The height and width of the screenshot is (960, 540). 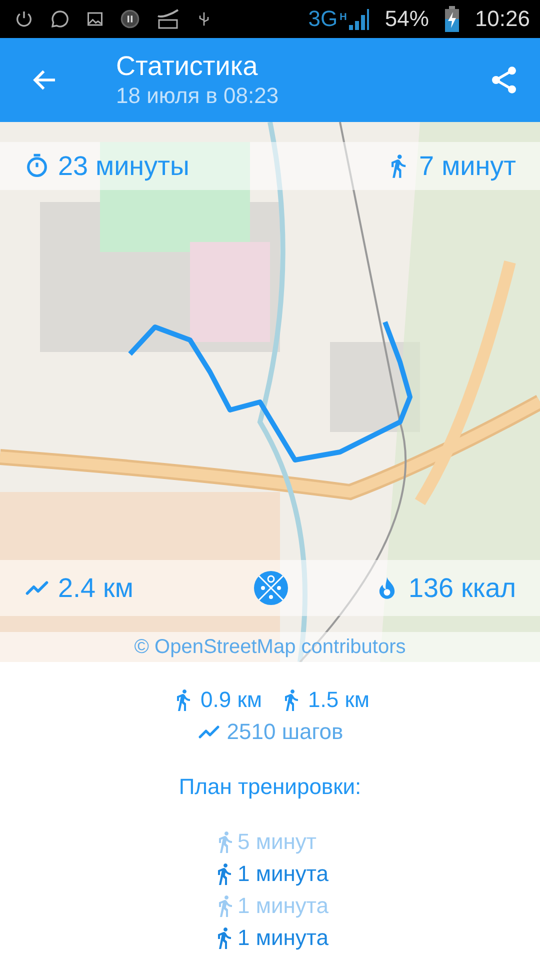 I want to click on battery-icon, so click(x=451, y=19).